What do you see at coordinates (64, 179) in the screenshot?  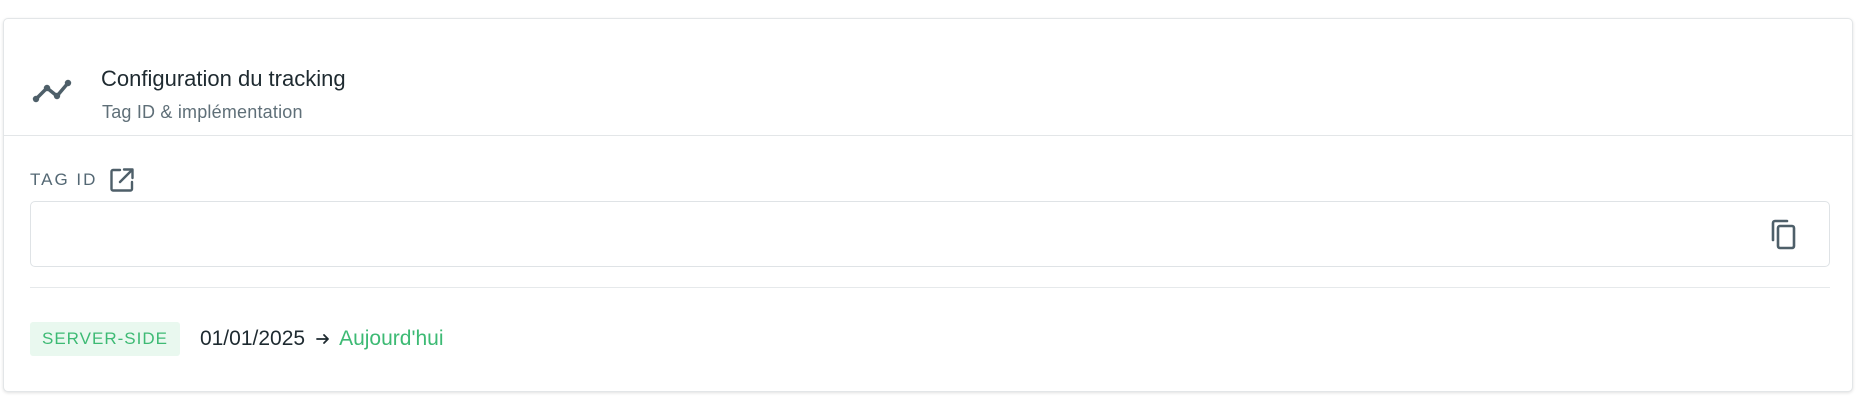 I see `tag-id-label: TAG ID` at bounding box center [64, 179].